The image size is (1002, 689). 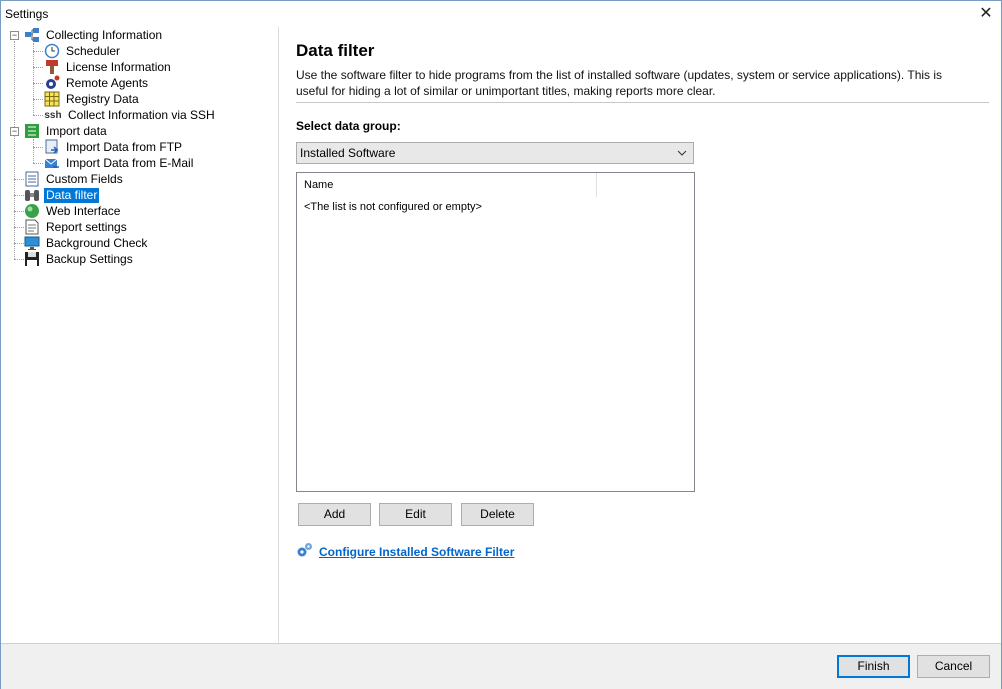 I want to click on ftp-icon, so click(x=52, y=147).